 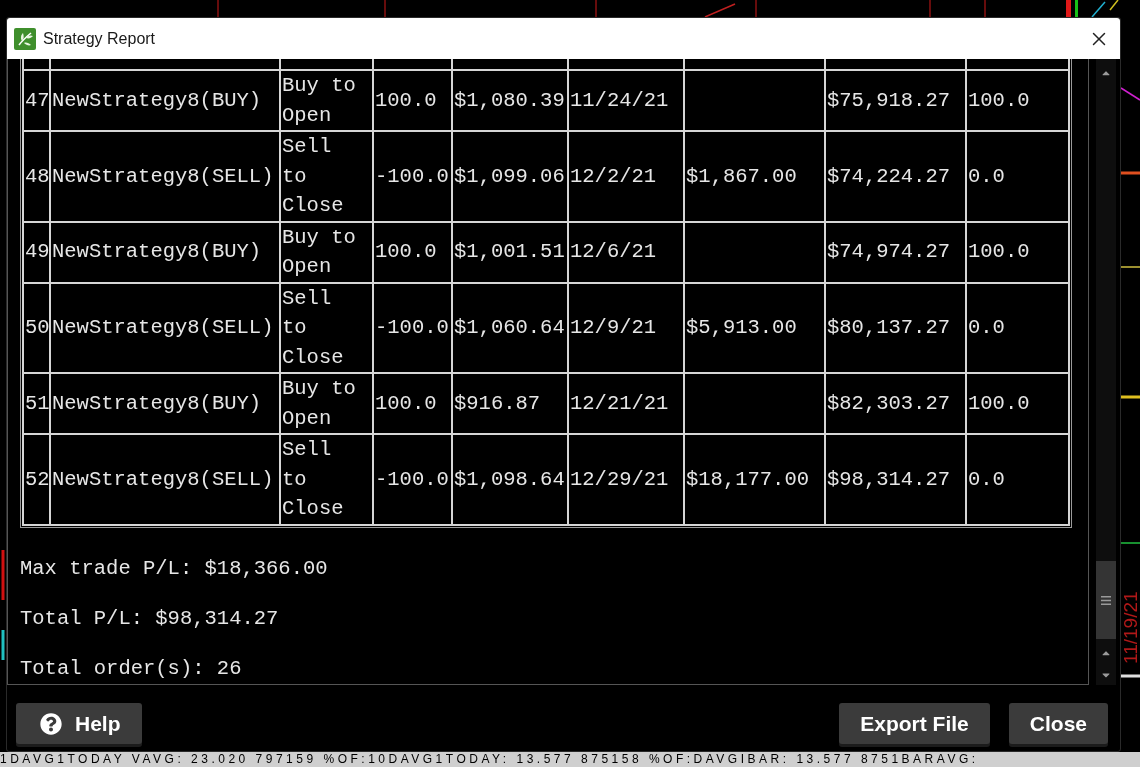 What do you see at coordinates (1106, 372) in the screenshot?
I see `scrollbar` at bounding box center [1106, 372].